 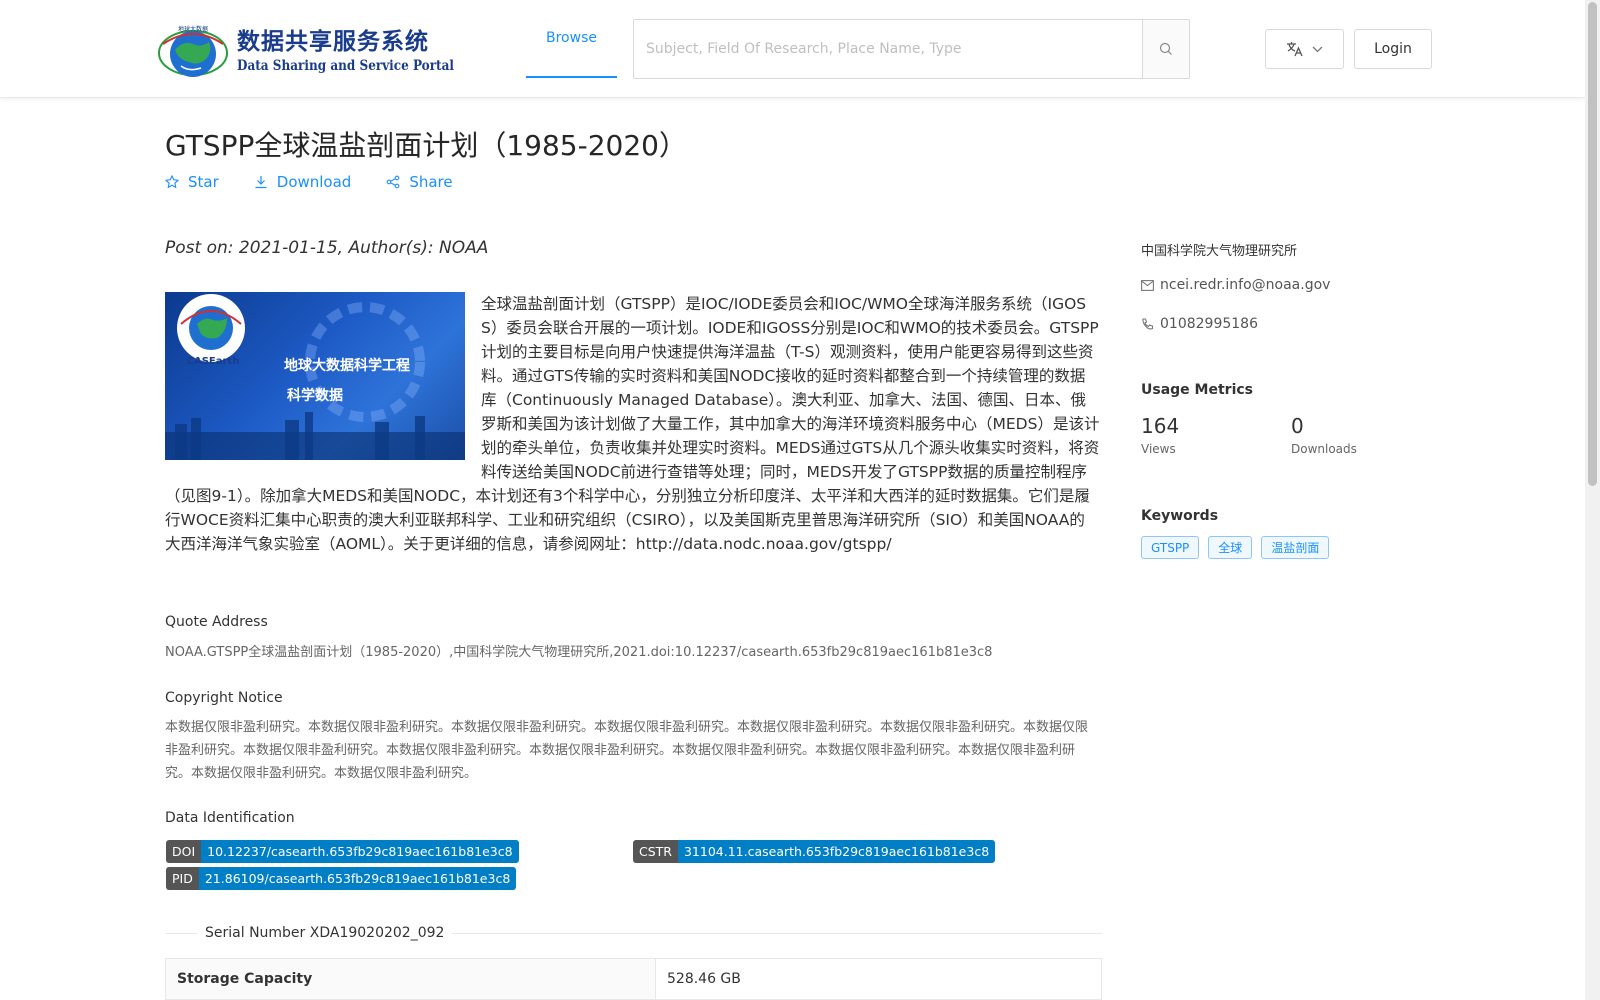 I want to click on logo-title-en: Data Sharing and Service Portal, so click(x=345, y=66).